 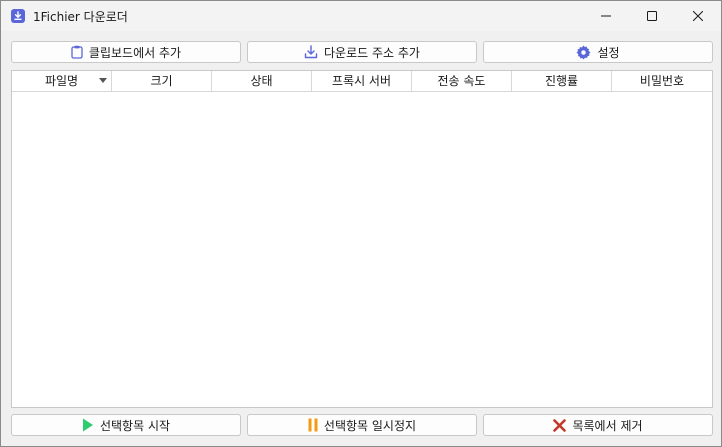 What do you see at coordinates (135, 425) in the screenshot?
I see `start-selected-label: 선택항목 시작` at bounding box center [135, 425].